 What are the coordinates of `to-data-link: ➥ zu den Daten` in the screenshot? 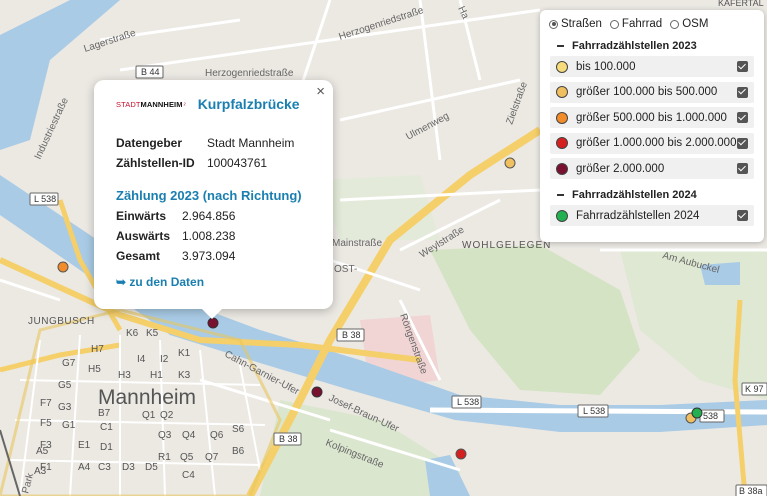 It's located at (213, 282).